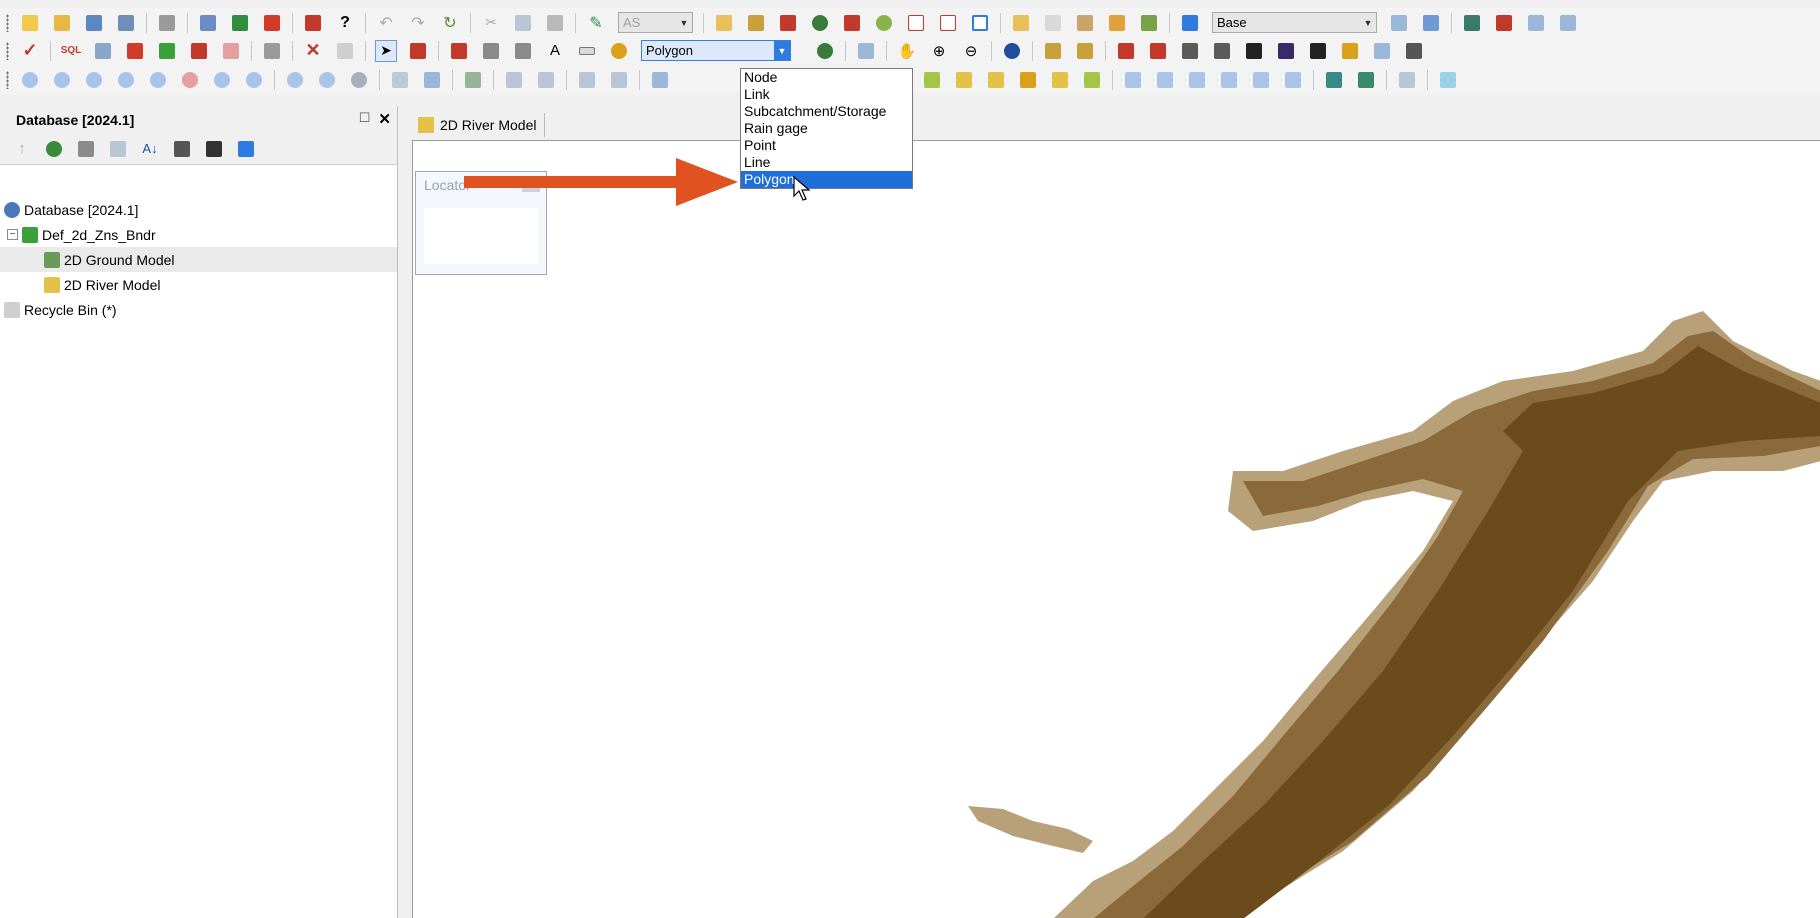 The image size is (1820, 918). I want to click on collapse-icon: −, so click(12, 234).